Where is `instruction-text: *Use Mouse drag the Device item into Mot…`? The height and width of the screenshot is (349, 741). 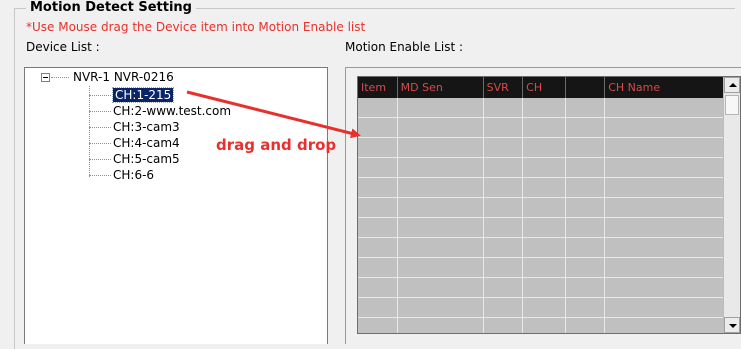 instruction-text: *Use Mouse drag the Device item into Mot… is located at coordinates (196, 27).